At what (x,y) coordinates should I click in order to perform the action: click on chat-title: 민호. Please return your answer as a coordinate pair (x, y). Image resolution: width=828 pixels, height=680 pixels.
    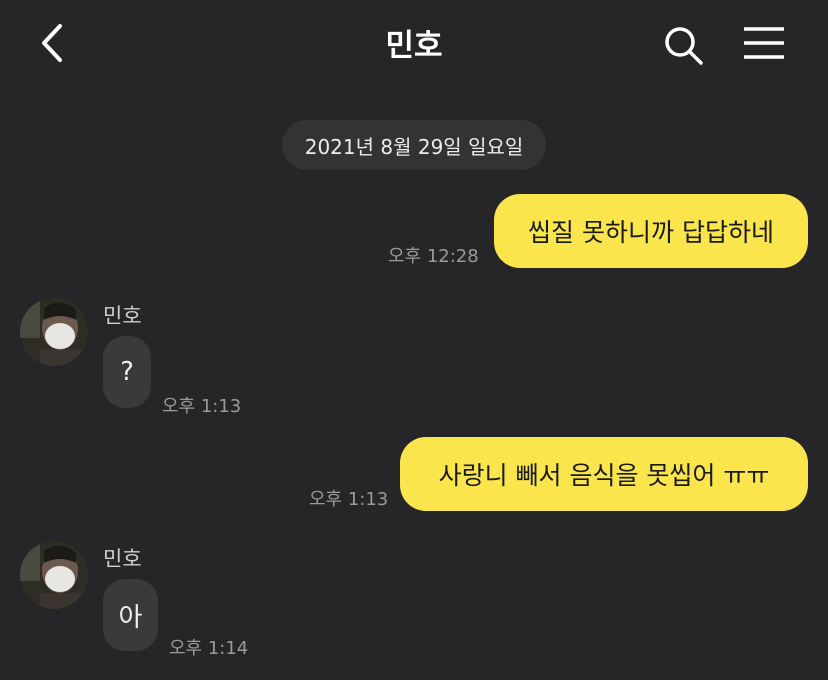
    Looking at the image, I should click on (414, 46).